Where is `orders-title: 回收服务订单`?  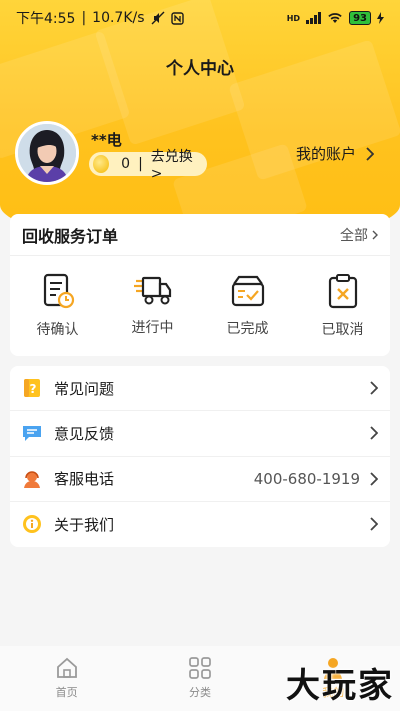 orders-title: 回收服务订单 is located at coordinates (70, 236).